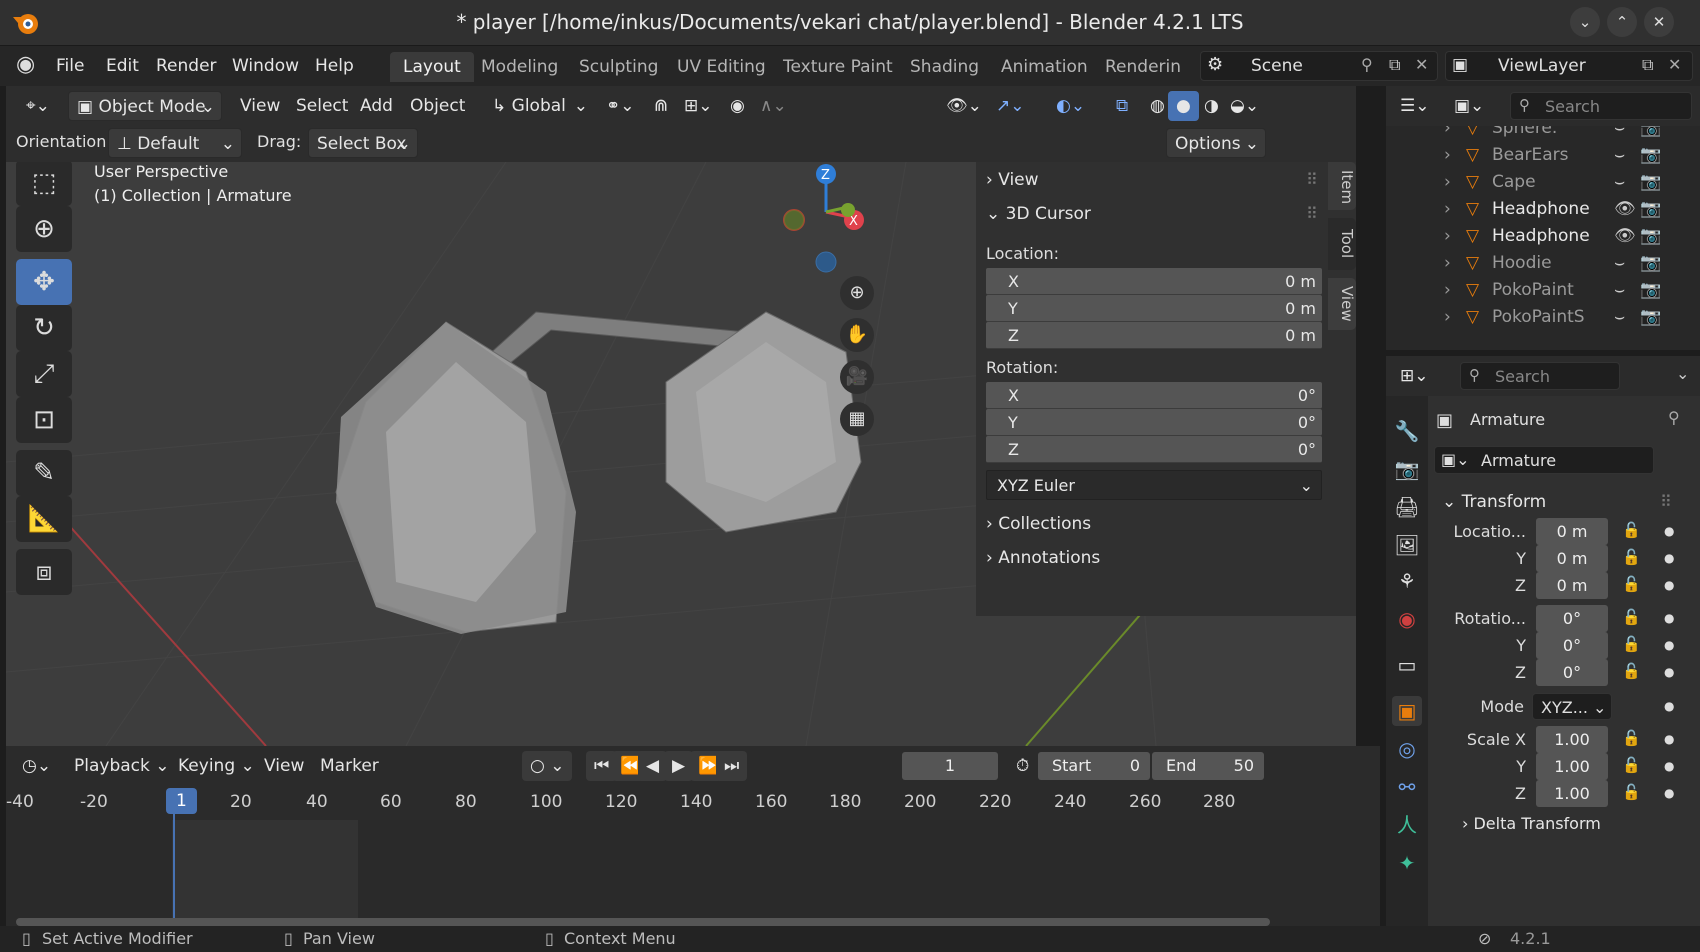 This screenshot has width=1700, height=952. Describe the element at coordinates (1154, 422) in the screenshot. I see `cursor-rotation-field: Y 0°` at that location.